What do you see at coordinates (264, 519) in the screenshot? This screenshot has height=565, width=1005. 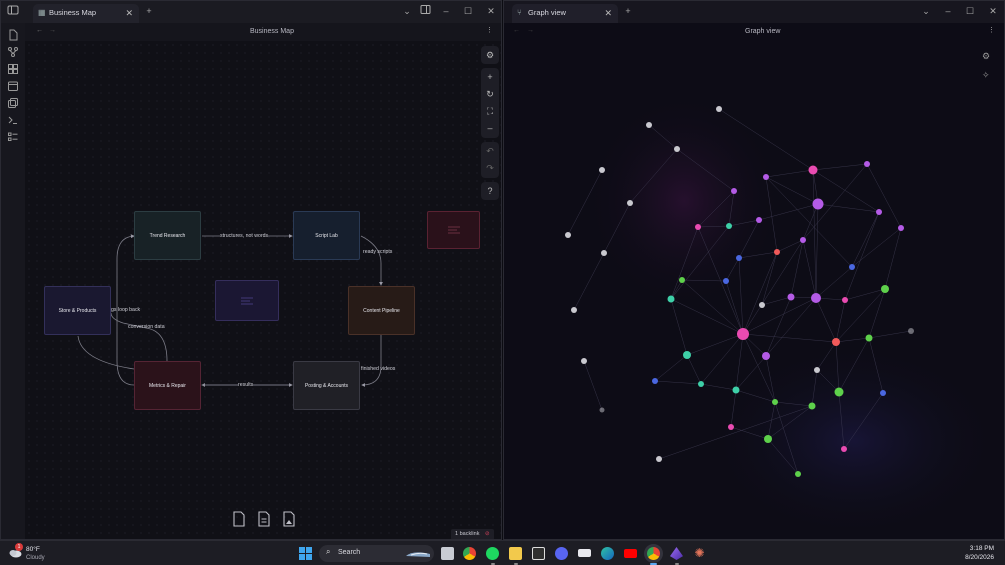 I see `add-note-icon` at bounding box center [264, 519].